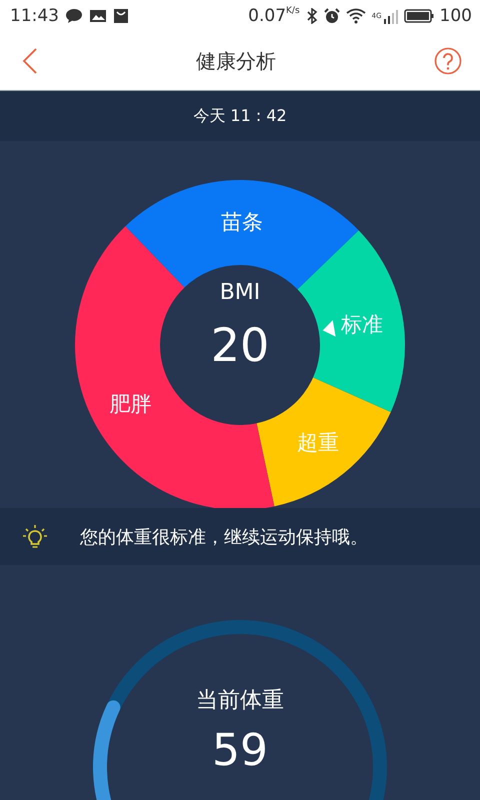 The image size is (480, 800). I want to click on battery-level: 100, so click(456, 16).